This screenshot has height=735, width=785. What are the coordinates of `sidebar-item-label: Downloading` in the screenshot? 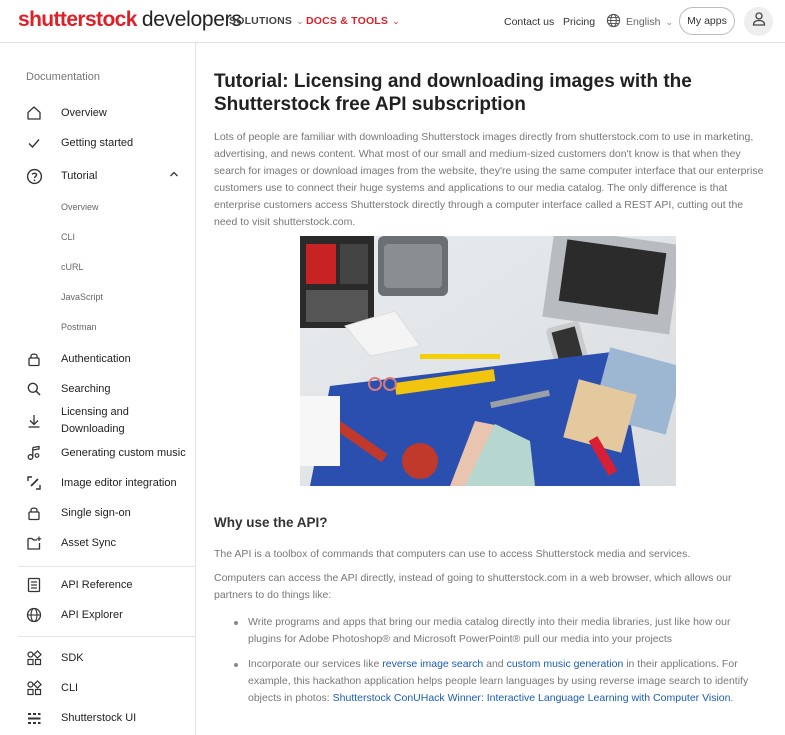 It's located at (93, 429).